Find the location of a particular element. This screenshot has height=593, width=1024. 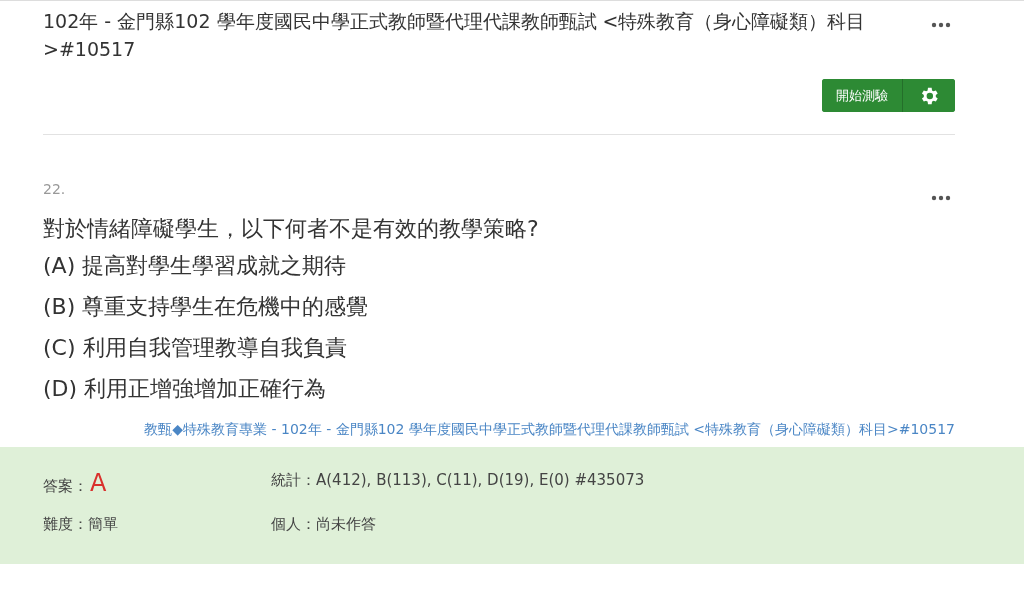

answer-option: (A) 提高對學生學習成就之期待 is located at coordinates (499, 265).